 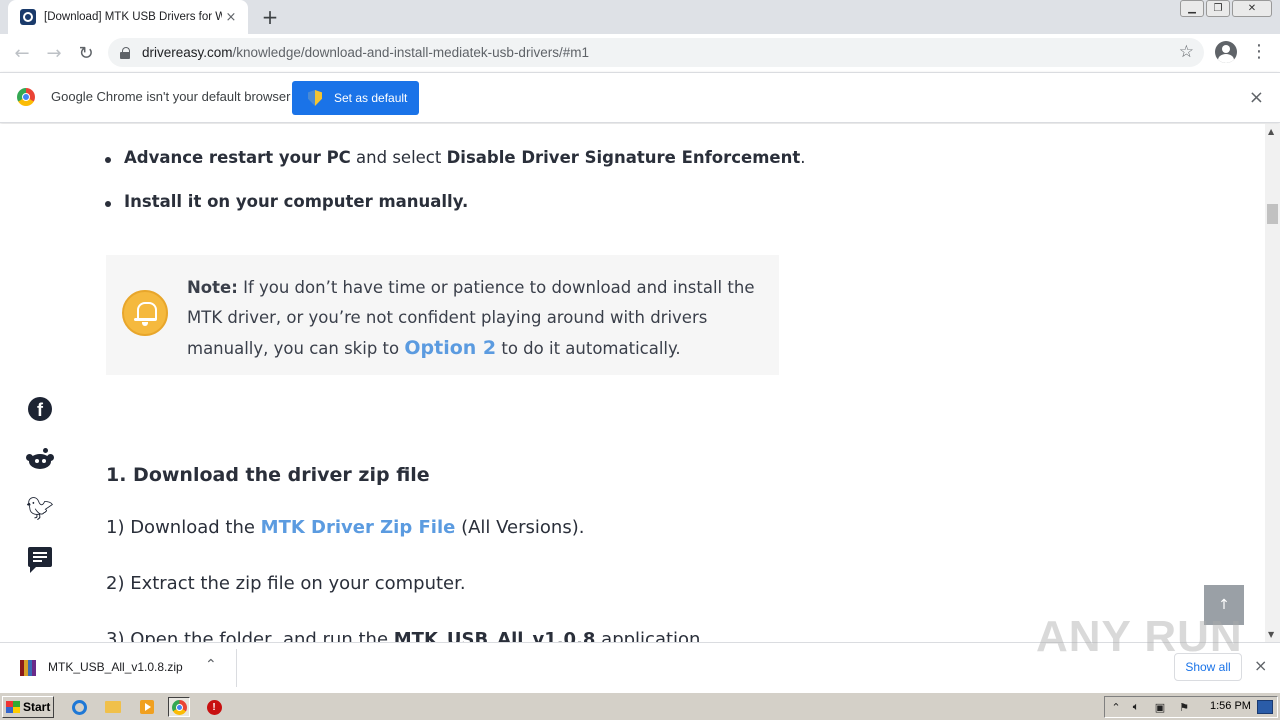 I want to click on shelf-close-icon: ×, so click(x=1260, y=665).